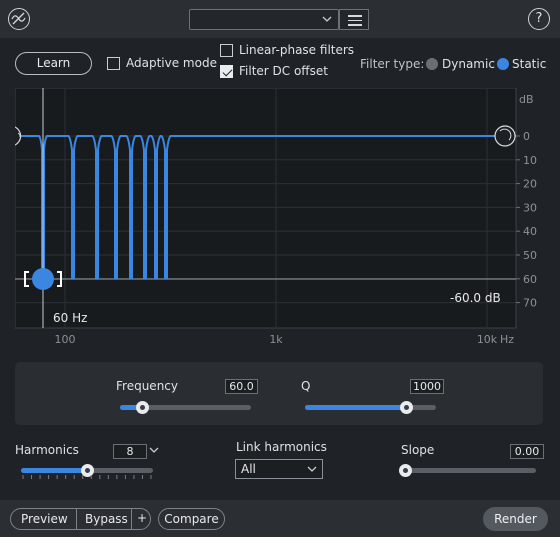 Image resolution: width=560 pixels, height=537 pixels. Describe the element at coordinates (530, 303) in the screenshot. I see `db-tick-label: 70` at that location.